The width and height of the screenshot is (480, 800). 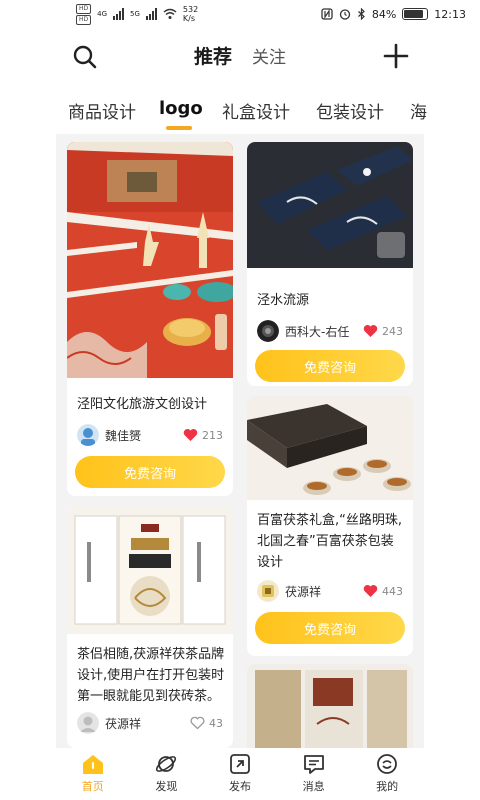 What do you see at coordinates (197, 723) in the screenshot?
I see `heart-outline-icon` at bounding box center [197, 723].